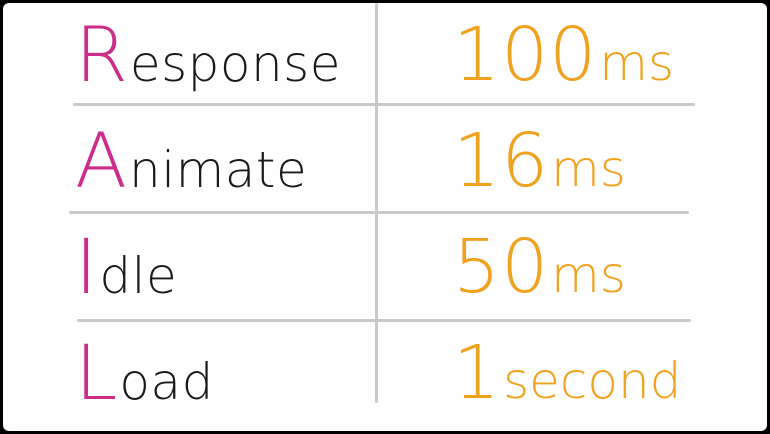 This screenshot has width=770, height=434. Describe the element at coordinates (96, 372) in the screenshot. I see `term-initial: L` at that location.